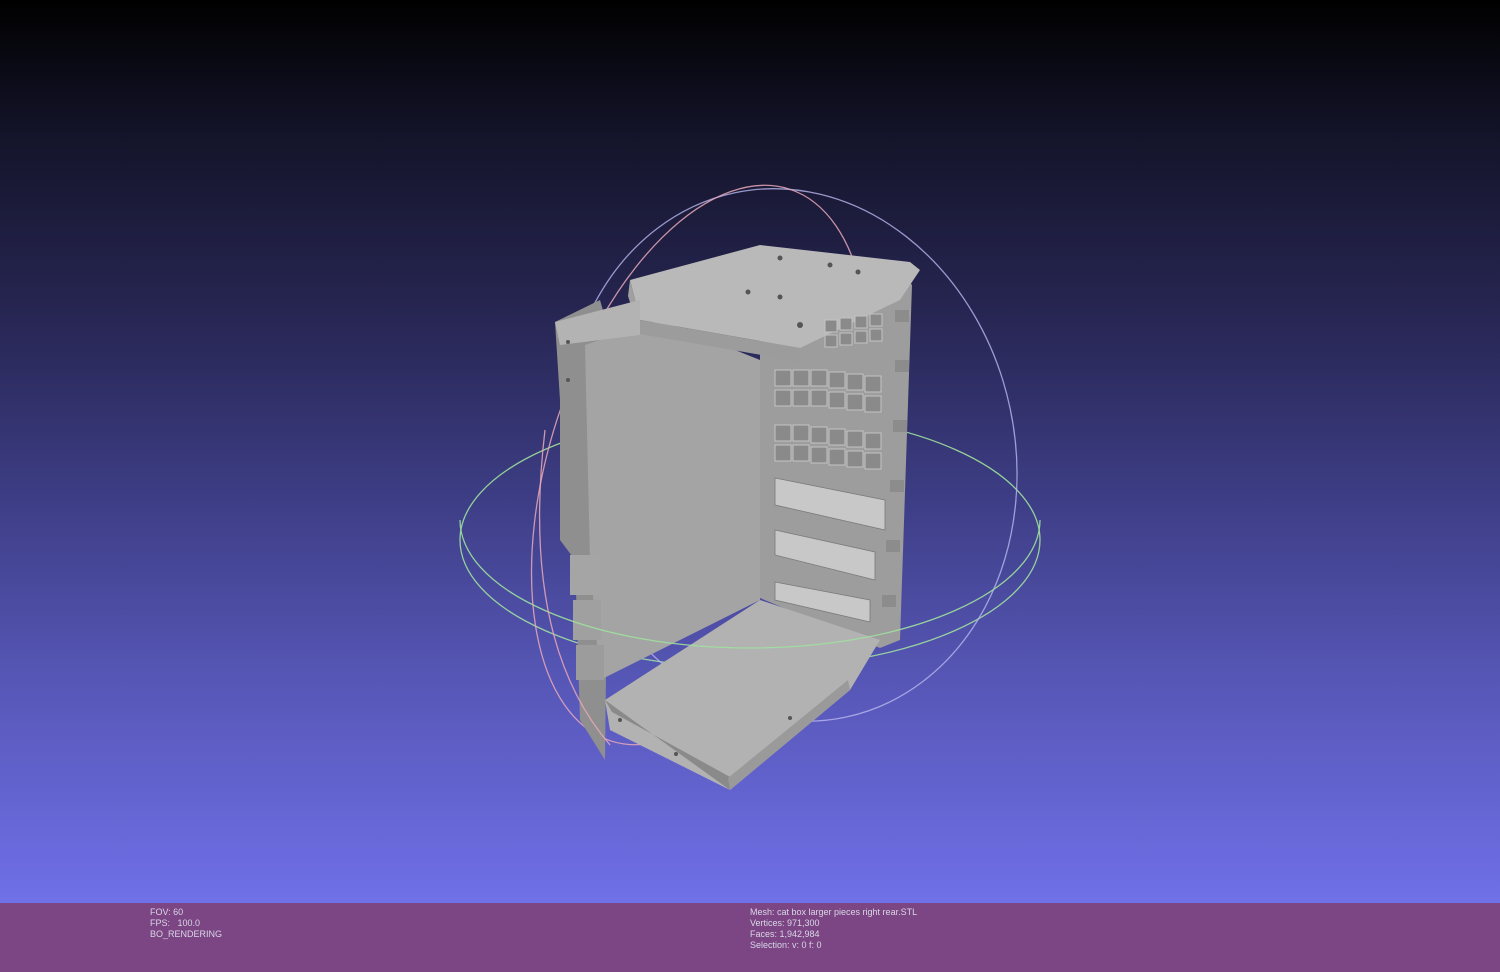 This screenshot has width=1500, height=972. Describe the element at coordinates (737, 517) in the screenshot. I see `mesh-model` at that location.